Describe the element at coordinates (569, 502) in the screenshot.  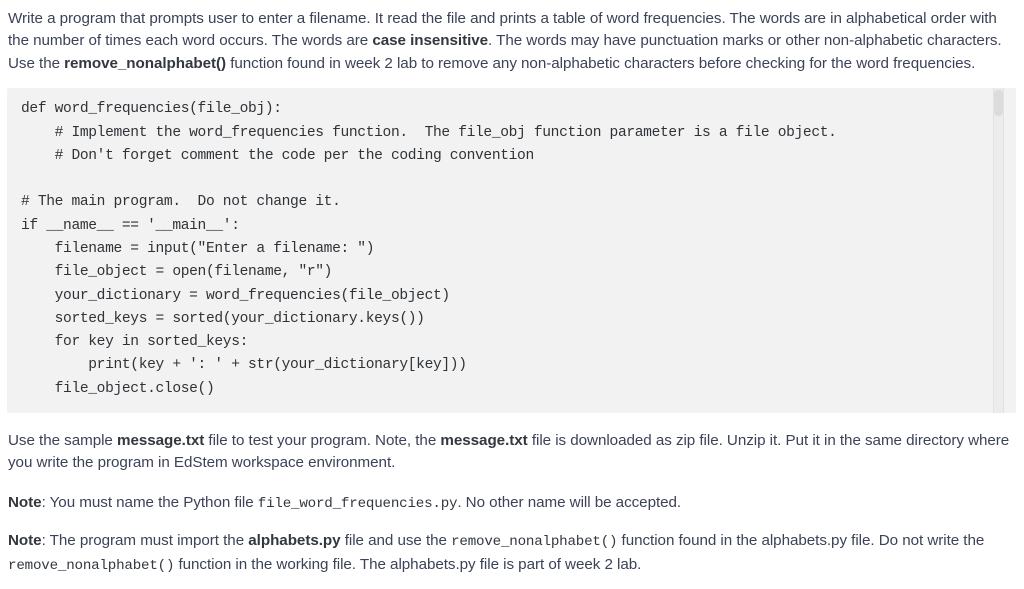
I see `note-filename-text-part-2: . No other name will be accepted.` at that location.